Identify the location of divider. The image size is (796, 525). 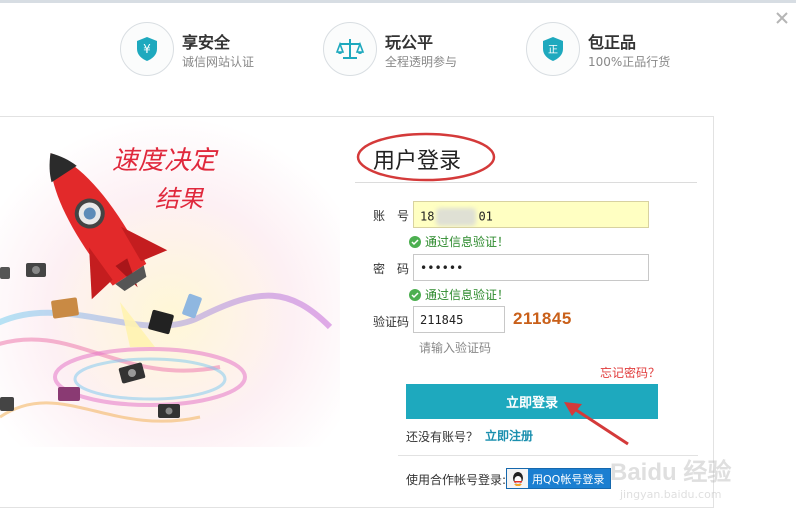
(526, 182).